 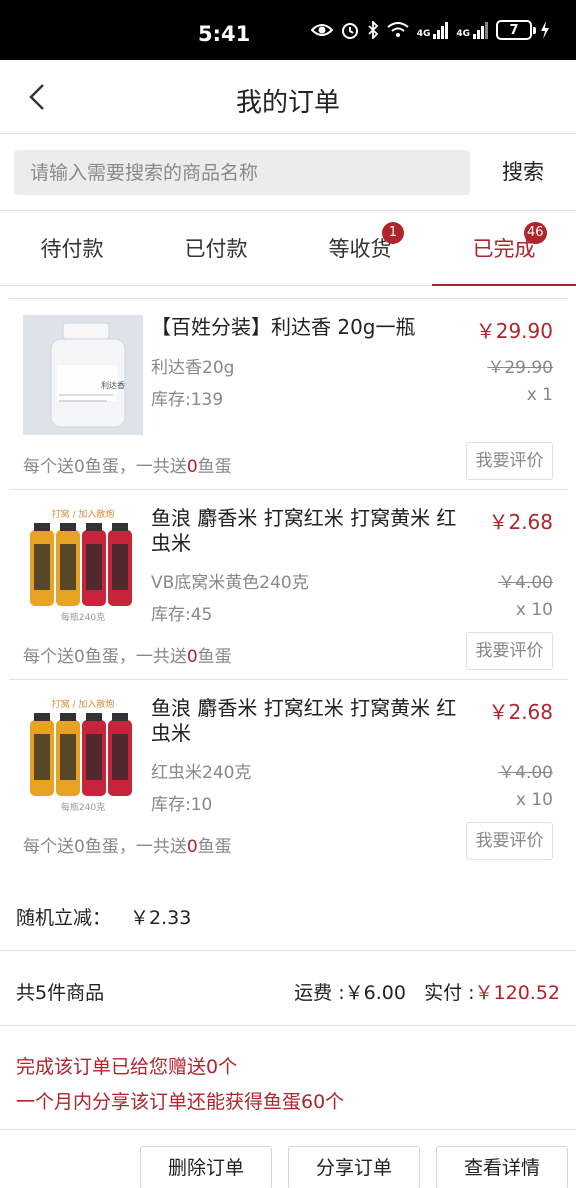 I want to click on product-spec: 利达香20g, so click(x=193, y=368).